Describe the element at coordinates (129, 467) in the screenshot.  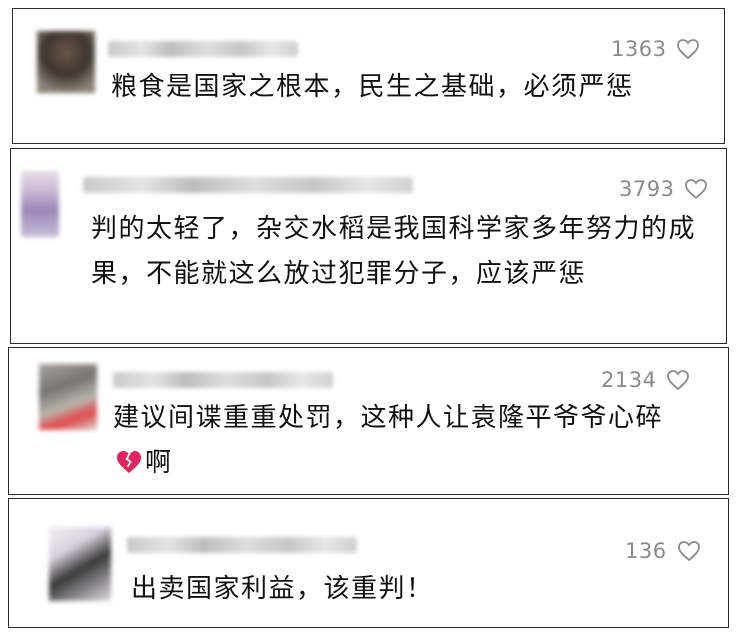
I see `broken-heart-icon` at that location.